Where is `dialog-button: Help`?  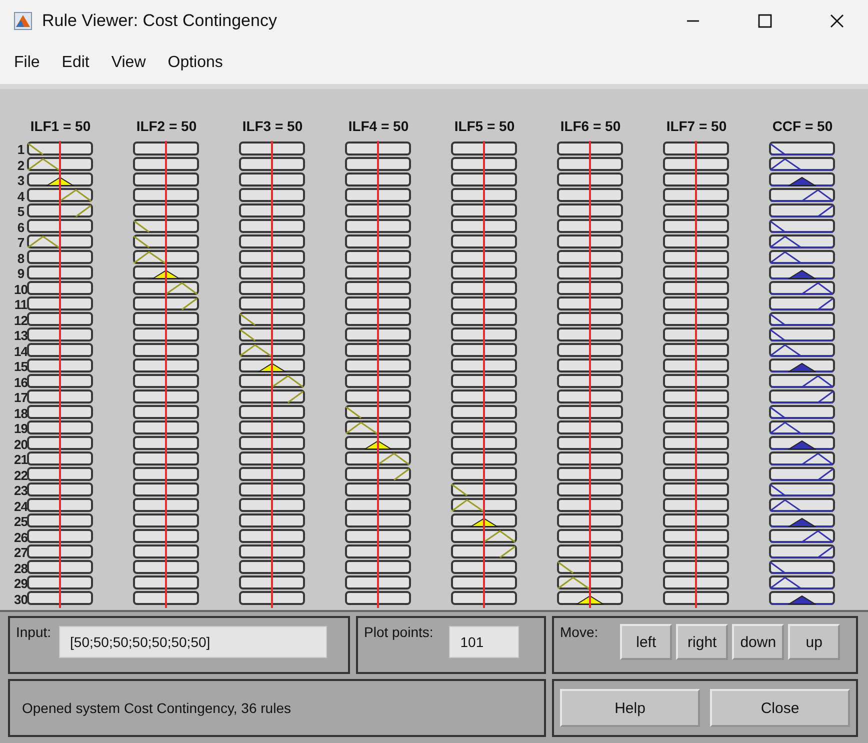 dialog-button: Help is located at coordinates (630, 708).